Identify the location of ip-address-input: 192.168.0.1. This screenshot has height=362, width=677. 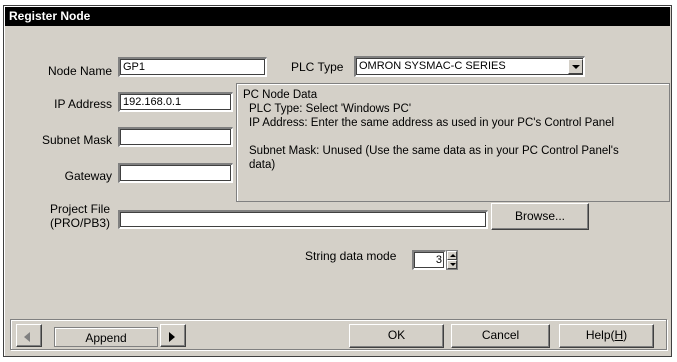
(175, 102).